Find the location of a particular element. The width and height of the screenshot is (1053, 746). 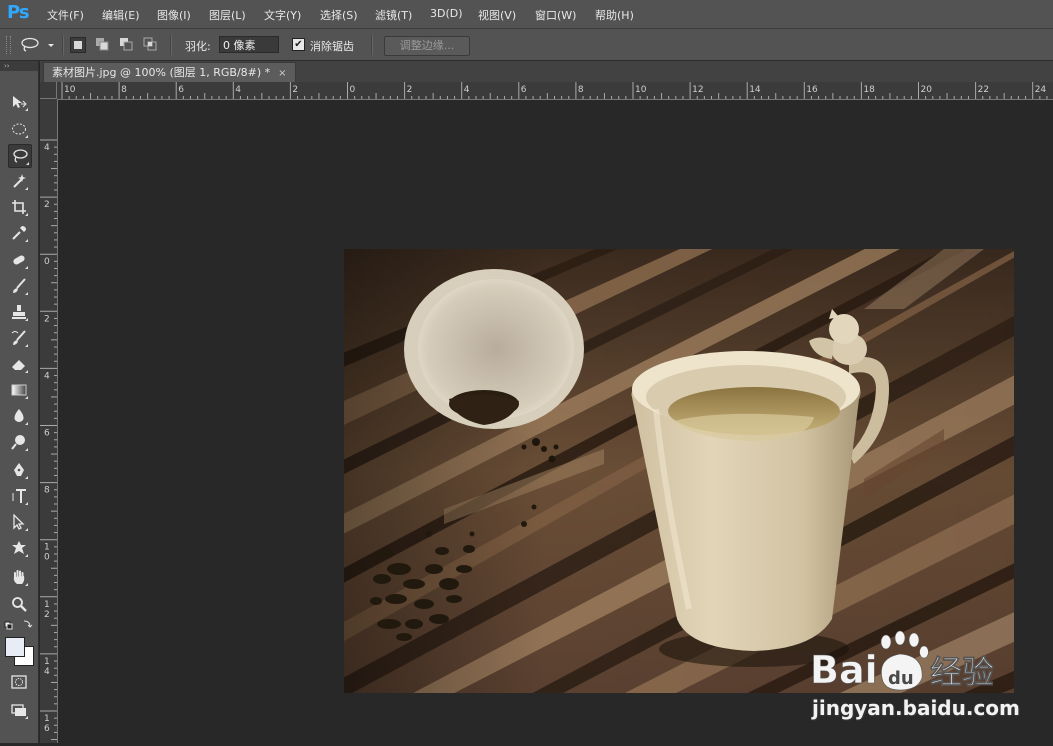

menu-view: 视图(V) is located at coordinates (497, 15).